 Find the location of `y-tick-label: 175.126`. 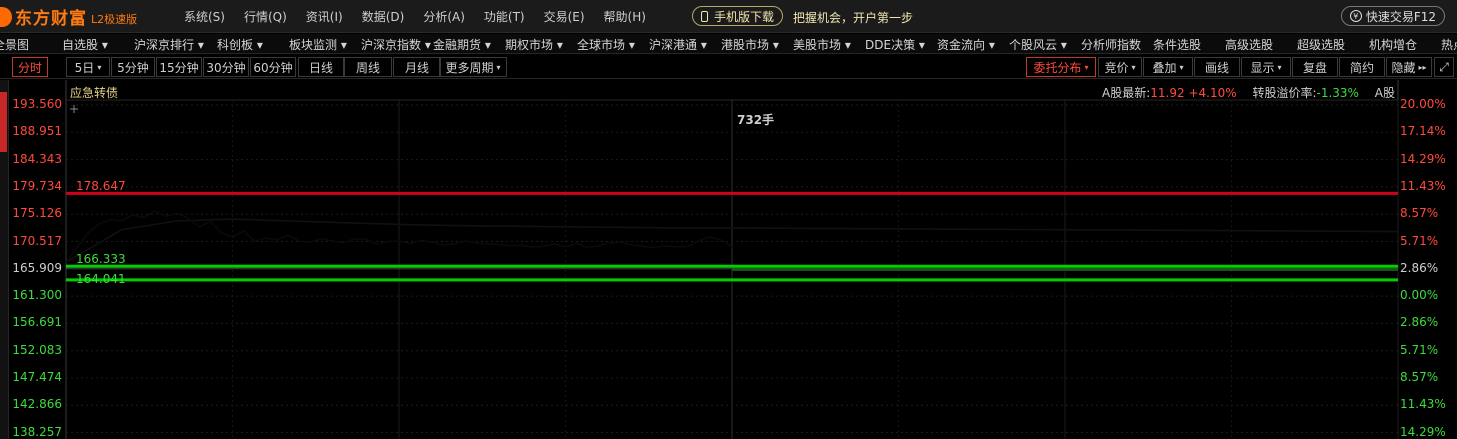

y-tick-label: 175.126 is located at coordinates (37, 213).